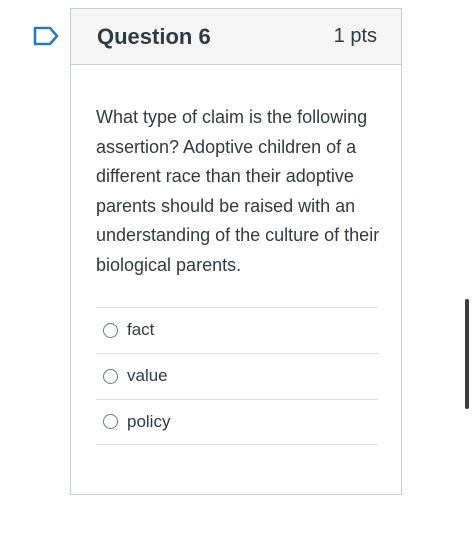 The width and height of the screenshot is (474, 539). I want to click on answer-label: policy, so click(148, 422).